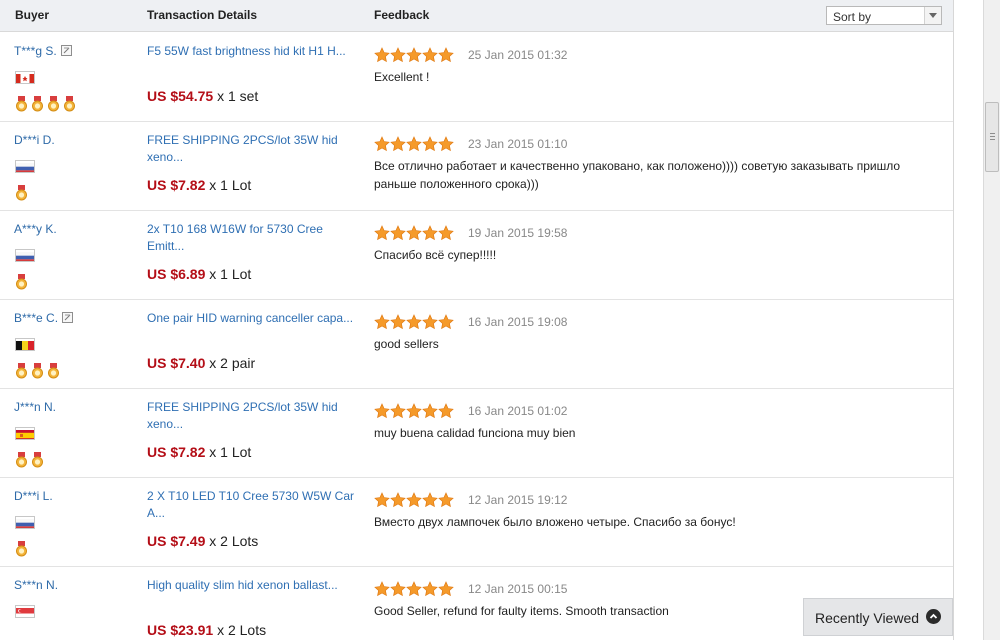 The height and width of the screenshot is (640, 1000). Describe the element at coordinates (991, 320) in the screenshot. I see `vertical-scrollbar` at that location.